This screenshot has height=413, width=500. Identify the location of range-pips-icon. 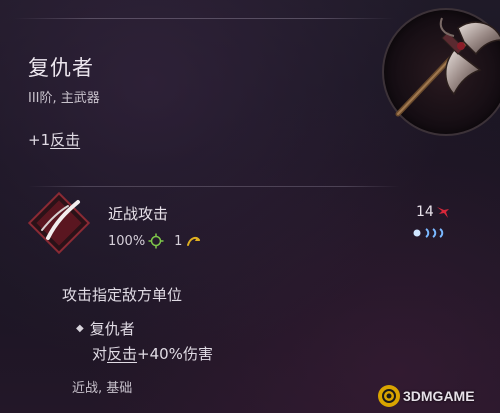
(428, 233).